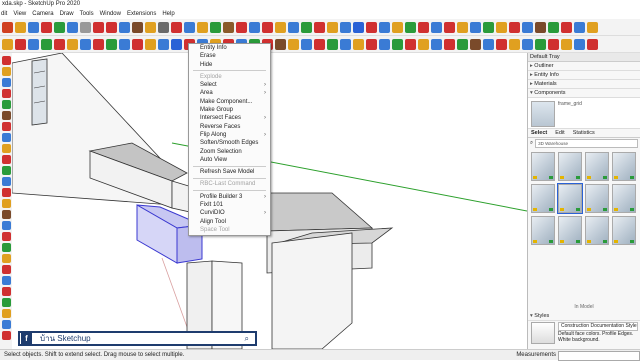 The width and height of the screenshot is (640, 361). I want to click on context-menu-item: Select, so click(229, 85).